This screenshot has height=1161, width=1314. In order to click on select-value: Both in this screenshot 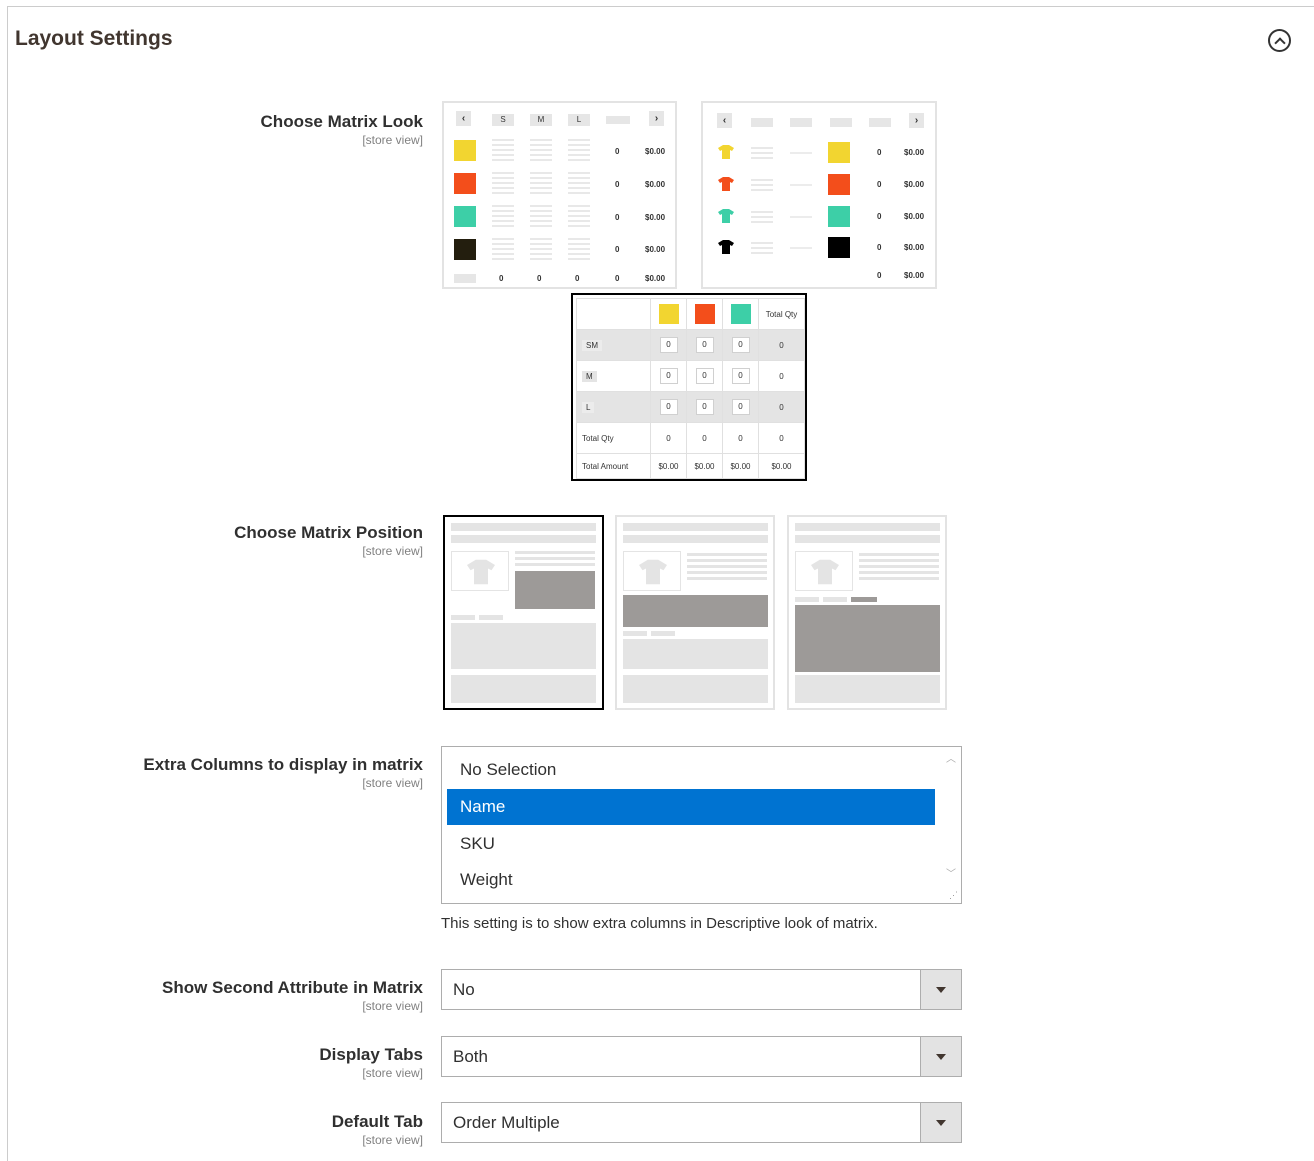, I will do `click(470, 1056)`.